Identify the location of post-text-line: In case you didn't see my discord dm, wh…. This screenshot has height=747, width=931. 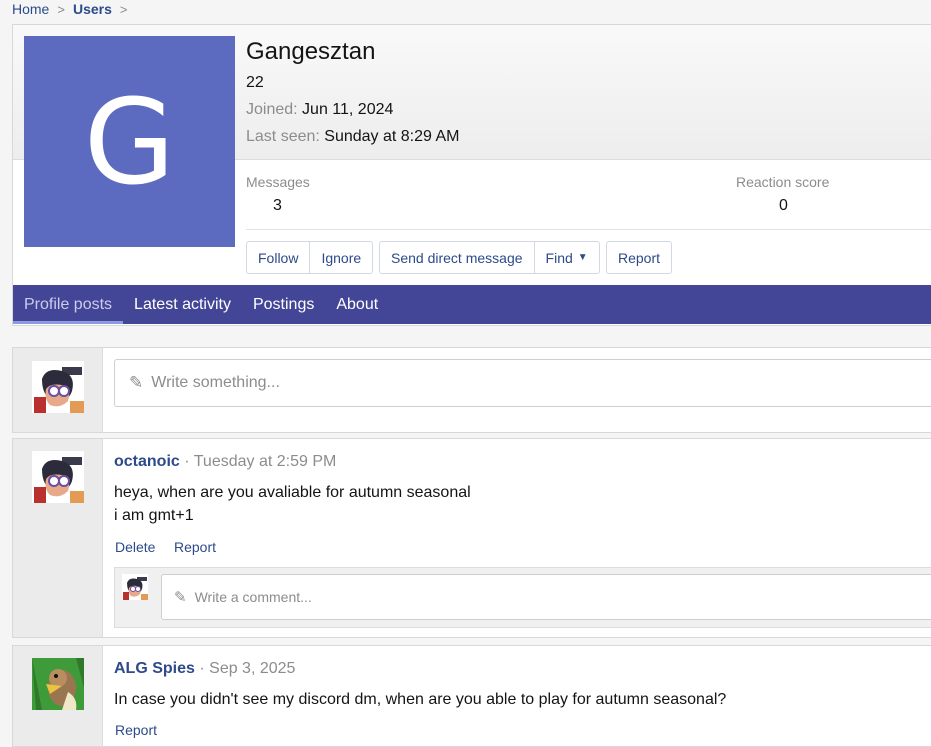
(420, 699).